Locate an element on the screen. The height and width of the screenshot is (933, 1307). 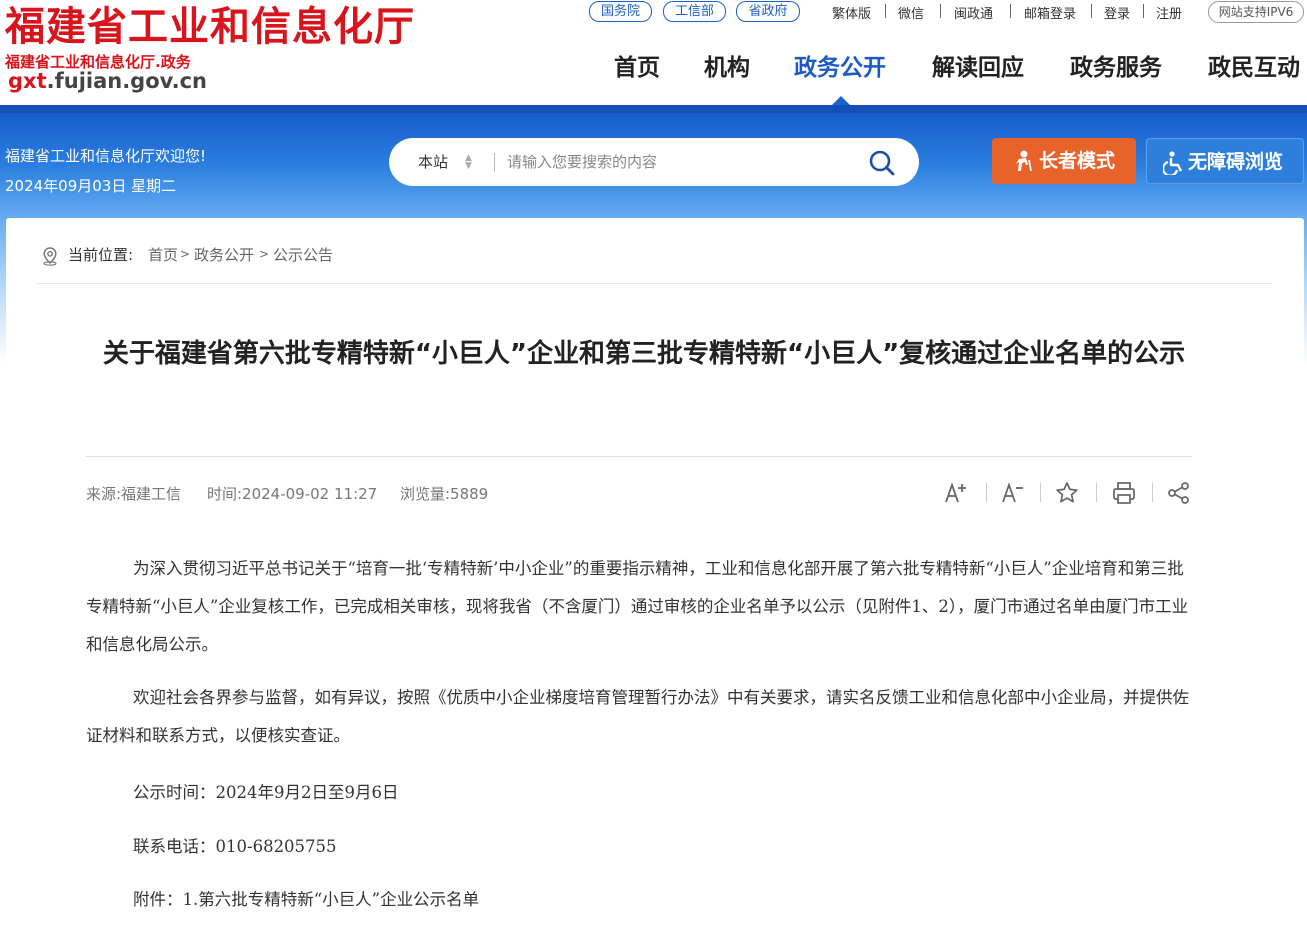
link-login: 登录 is located at coordinates (1117, 12).